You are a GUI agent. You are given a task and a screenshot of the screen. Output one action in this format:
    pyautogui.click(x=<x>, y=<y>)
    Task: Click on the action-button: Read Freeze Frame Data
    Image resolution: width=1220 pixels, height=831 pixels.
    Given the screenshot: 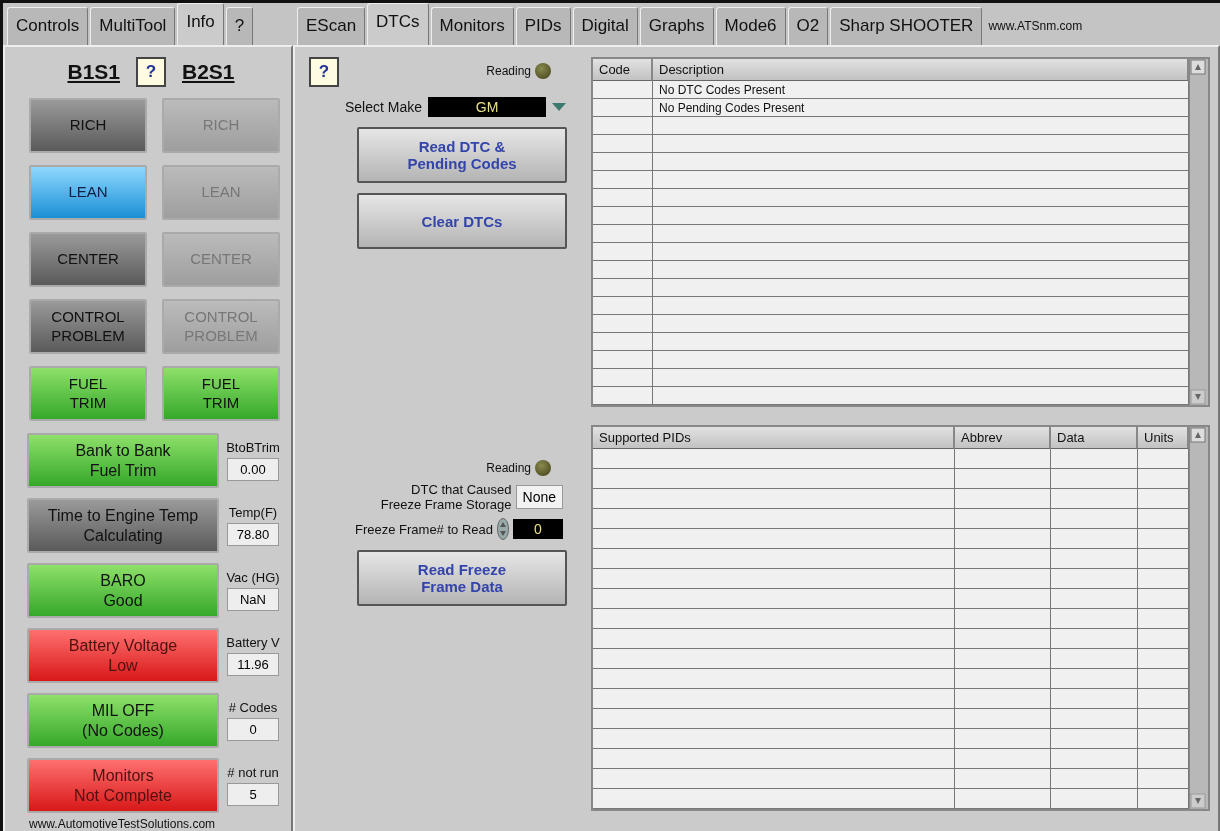 What is the action you would take?
    pyautogui.click(x=462, y=578)
    